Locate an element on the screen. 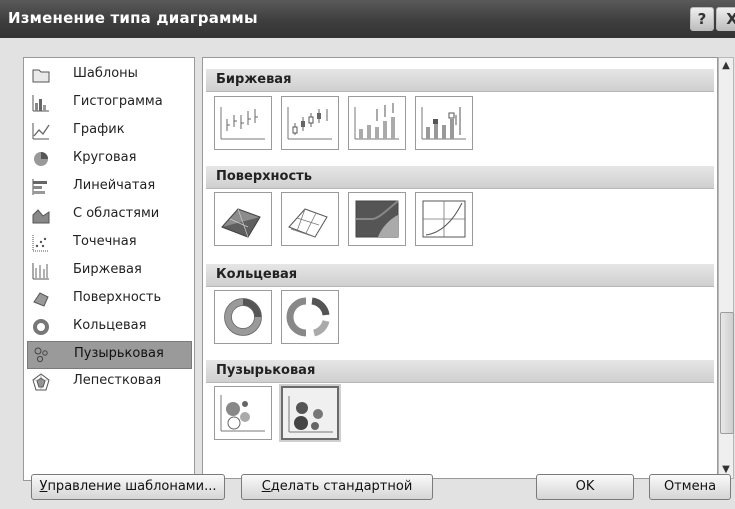  section-title: Биржевая is located at coordinates (254, 79).